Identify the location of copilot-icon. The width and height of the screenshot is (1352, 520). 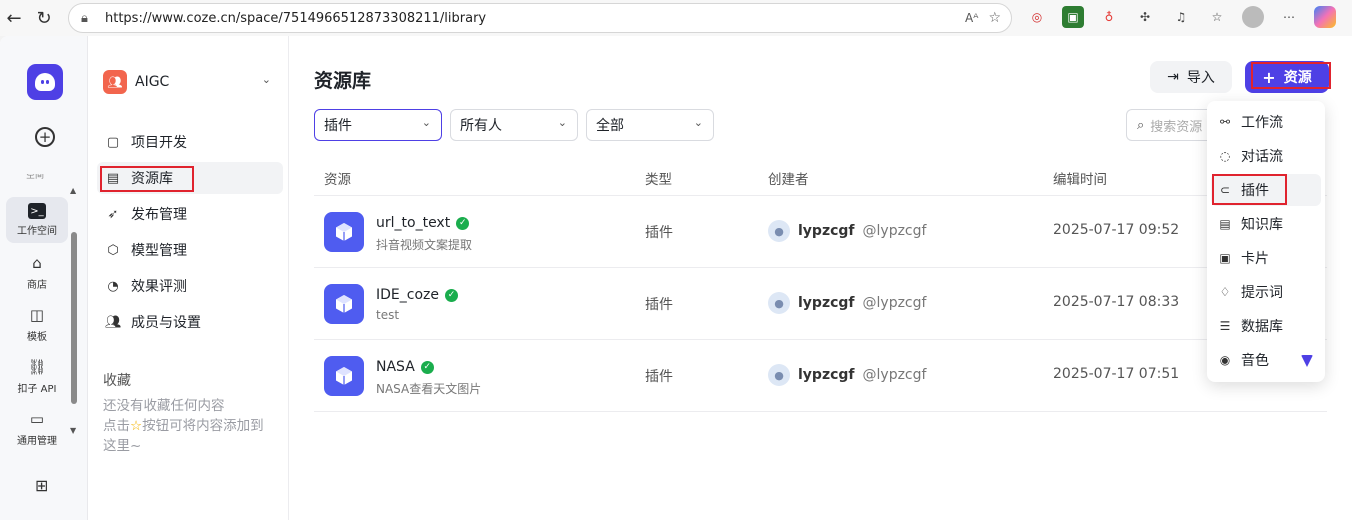
(1325, 17).